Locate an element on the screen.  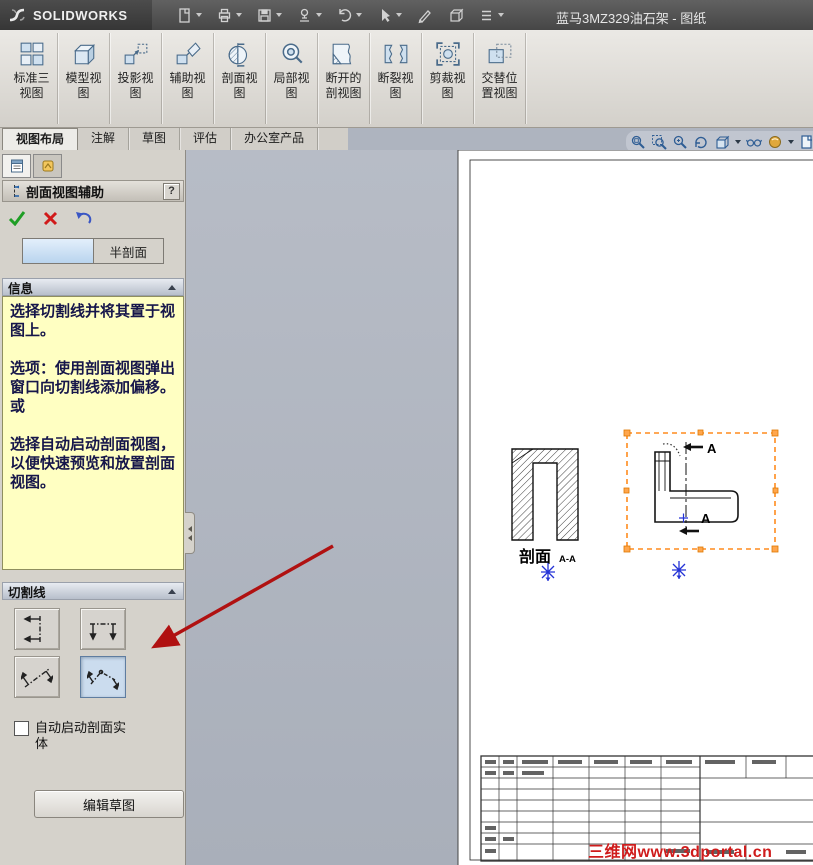
property-manager-header: 剖面视图辅助 ? is located at coordinates (93, 191).